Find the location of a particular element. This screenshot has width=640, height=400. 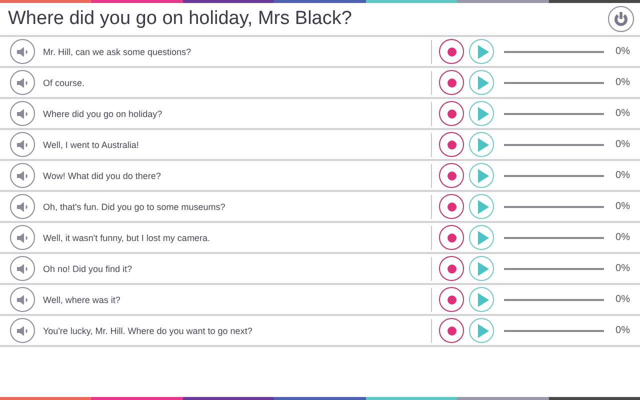

power-icon is located at coordinates (621, 19).